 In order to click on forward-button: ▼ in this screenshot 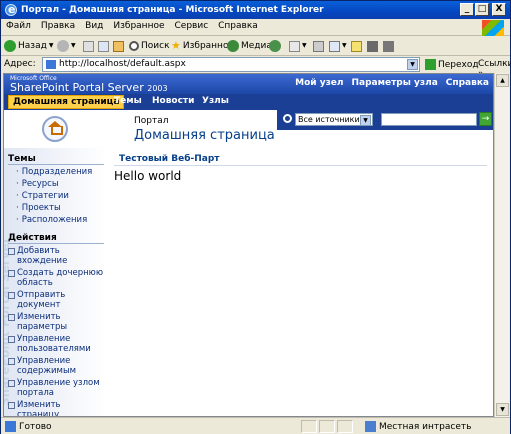, I will do `click(66, 46)`.